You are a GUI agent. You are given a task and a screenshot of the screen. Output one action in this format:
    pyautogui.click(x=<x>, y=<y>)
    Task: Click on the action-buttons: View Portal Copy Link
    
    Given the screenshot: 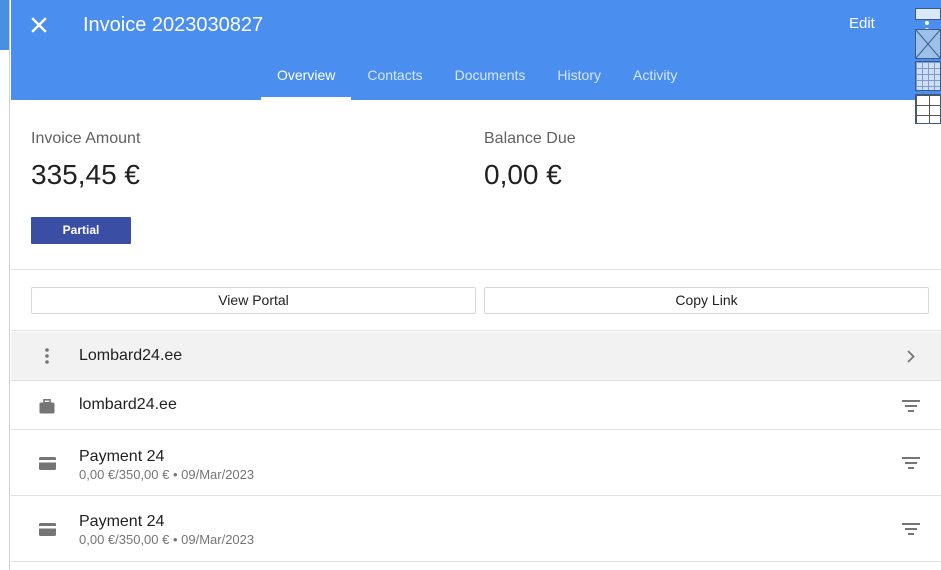 What is the action you would take?
    pyautogui.click(x=476, y=301)
    